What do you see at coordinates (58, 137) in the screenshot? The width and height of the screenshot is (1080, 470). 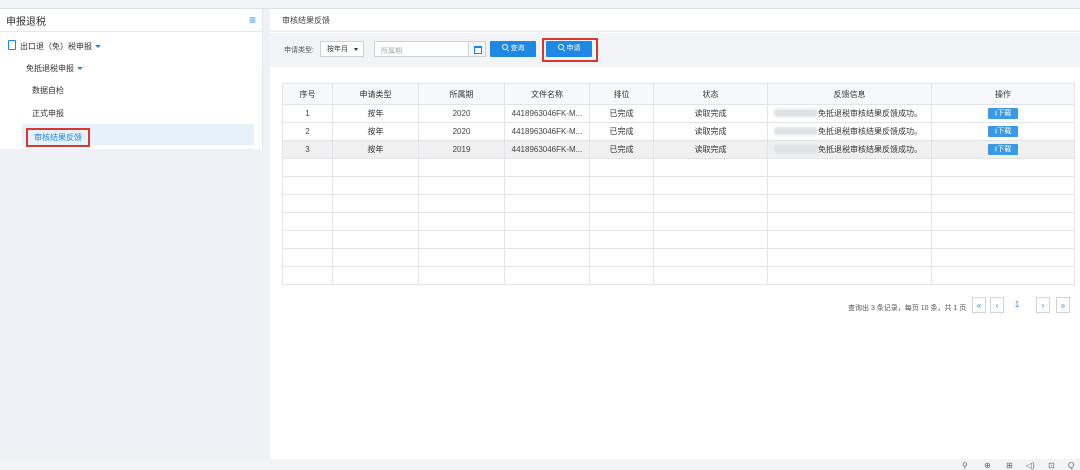 I see `sidebar-item-feedback: 审核结果反馈` at bounding box center [58, 137].